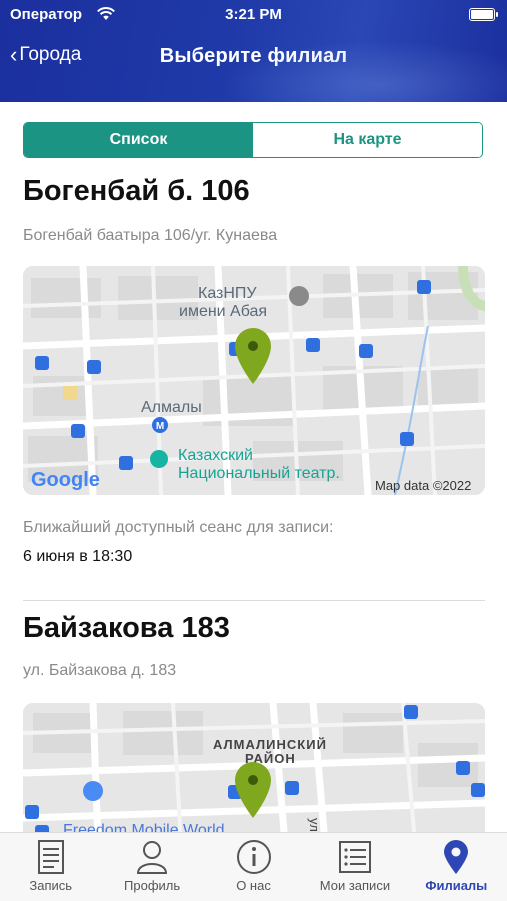 This screenshot has height=901, width=507. What do you see at coordinates (138, 140) in the screenshot?
I see `segment-list: Список` at bounding box center [138, 140].